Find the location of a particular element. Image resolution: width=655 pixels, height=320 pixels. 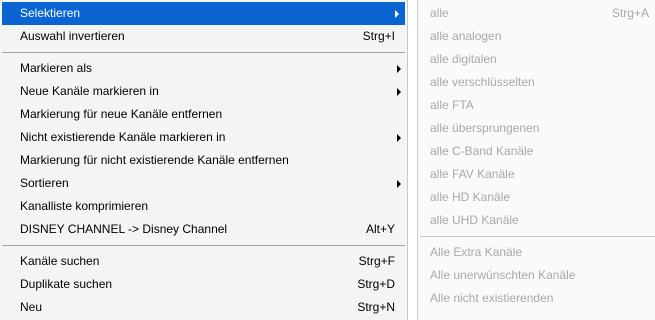

submenu-item-alle: alle Strg+A is located at coordinates (536, 13).